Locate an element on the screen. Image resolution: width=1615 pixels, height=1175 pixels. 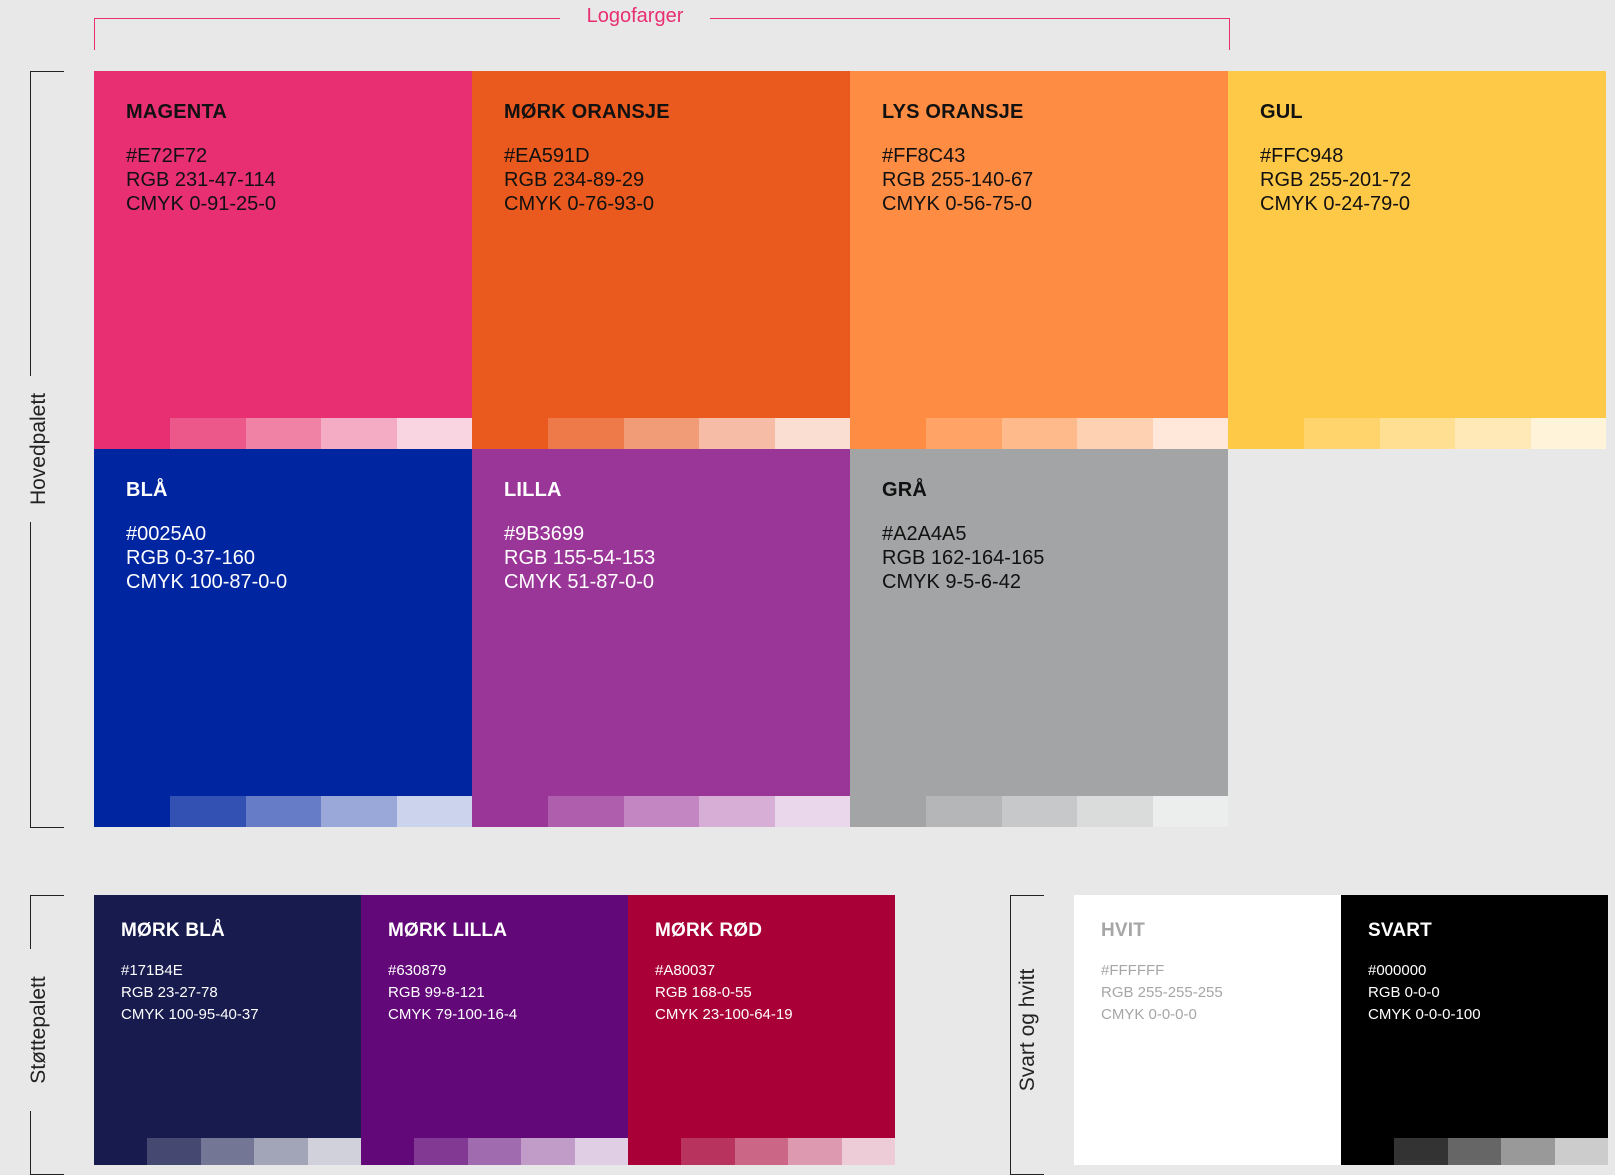
color-hex-value: #EA591D is located at coordinates (547, 156).